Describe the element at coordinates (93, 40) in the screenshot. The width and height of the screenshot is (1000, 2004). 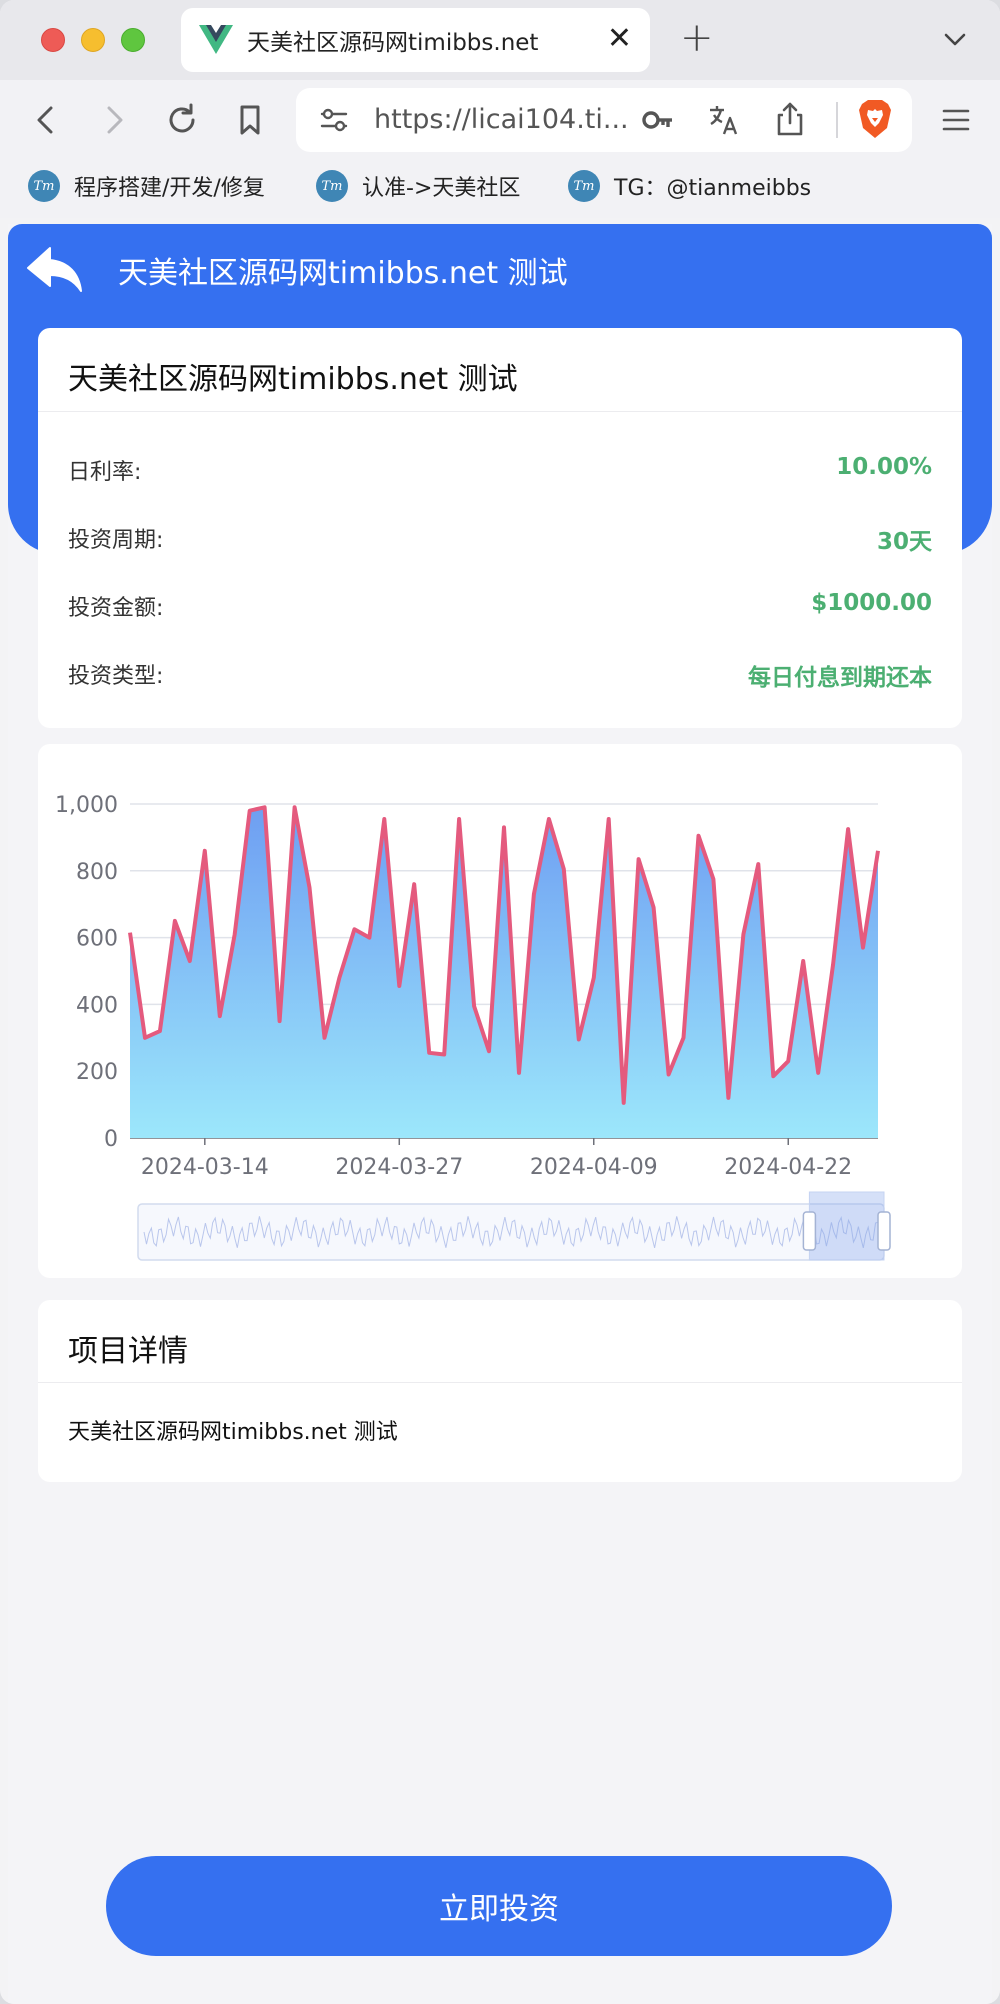
I see `minimize-window-button` at that location.